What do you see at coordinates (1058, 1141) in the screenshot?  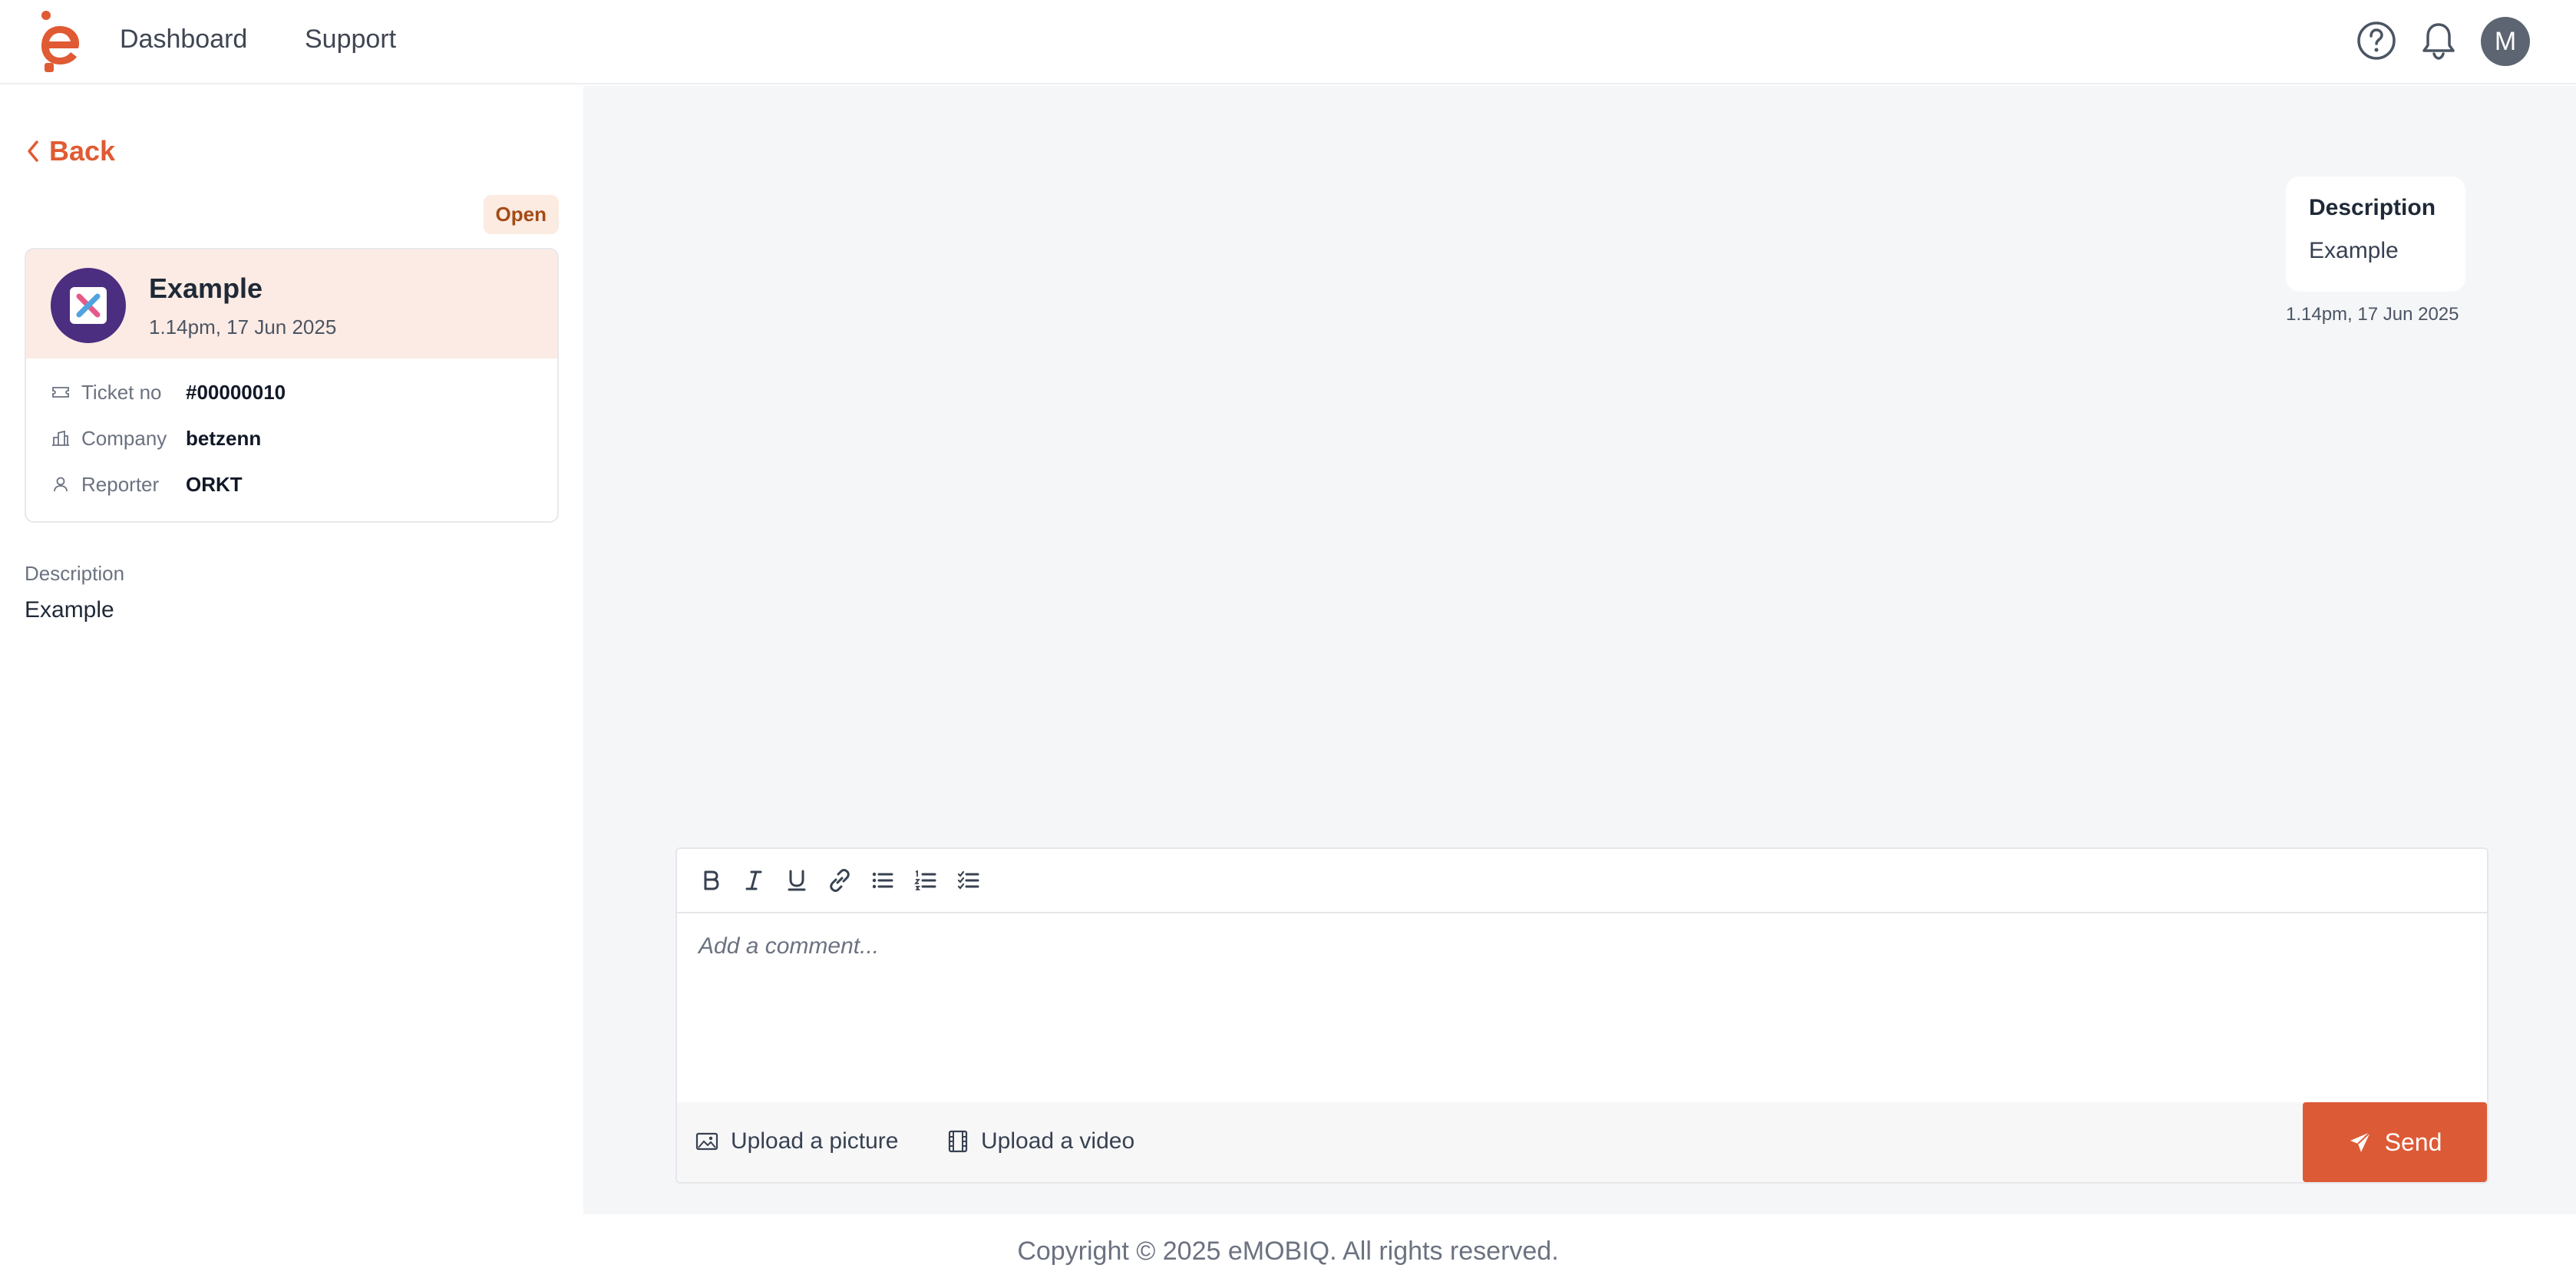 I see `upload-video-label: Upload a video` at bounding box center [1058, 1141].